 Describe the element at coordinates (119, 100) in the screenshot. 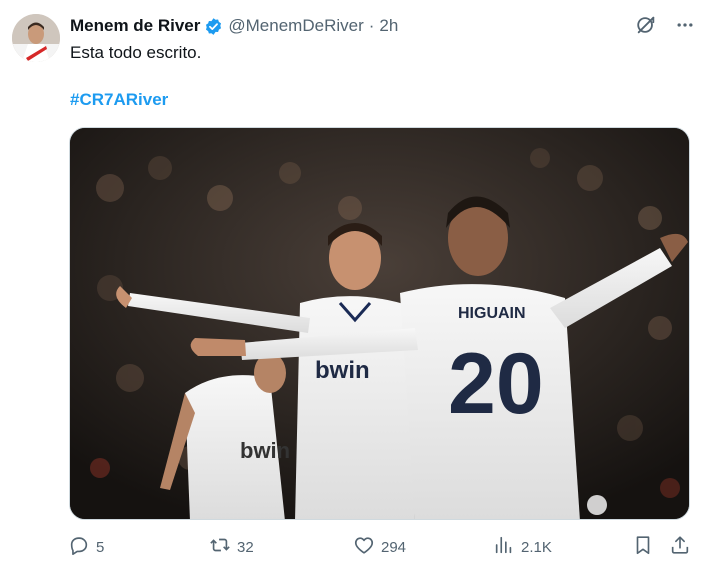

I see `hashtag-link: #CR7ARiver` at that location.